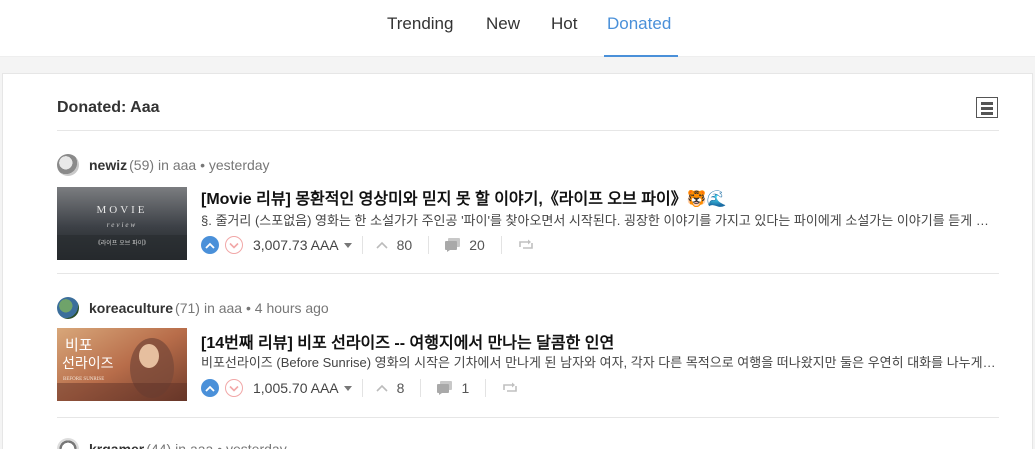  Describe the element at coordinates (122, 364) in the screenshot. I see `post-thumbnail: 비포 선라이즈 BEFORE SUNRISE` at that location.